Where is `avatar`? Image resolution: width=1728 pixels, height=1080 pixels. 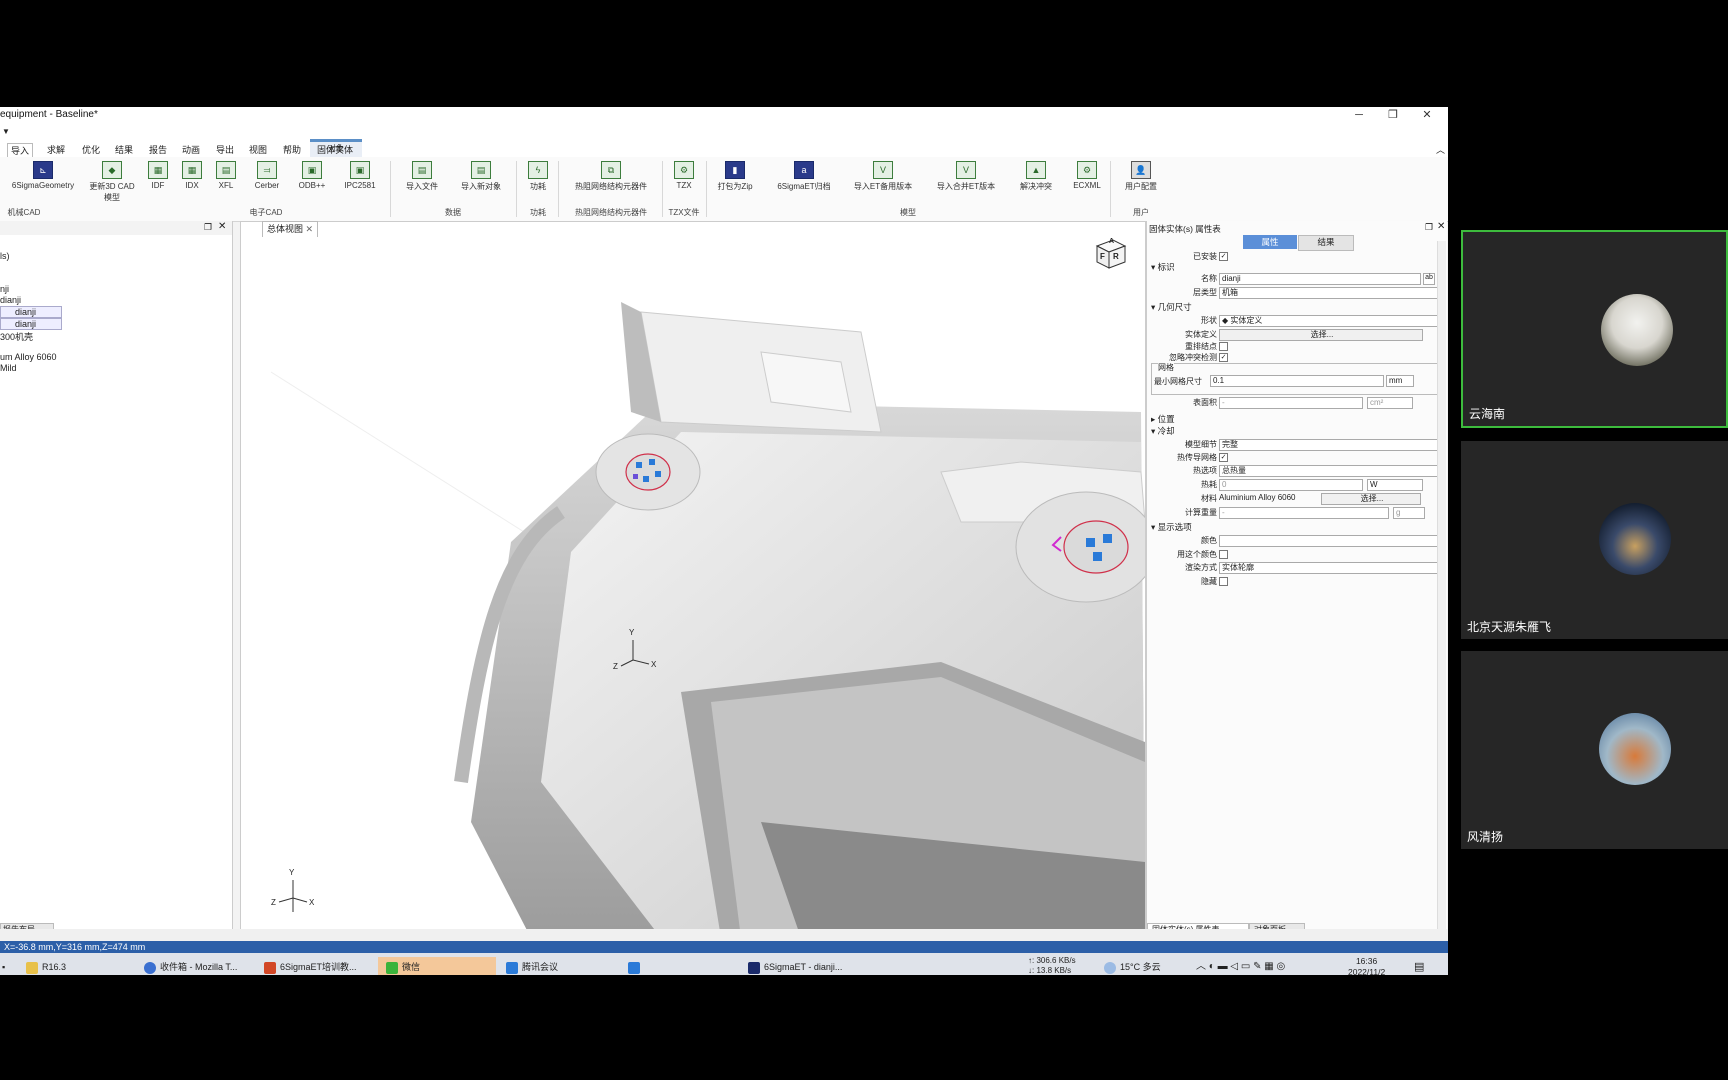 avatar is located at coordinates (1637, 330).